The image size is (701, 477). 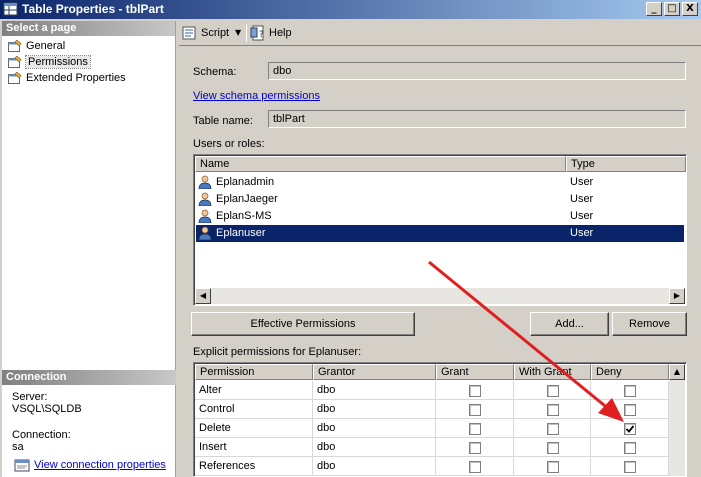 I want to click on column-header-deny: Deny, so click(x=630, y=372).